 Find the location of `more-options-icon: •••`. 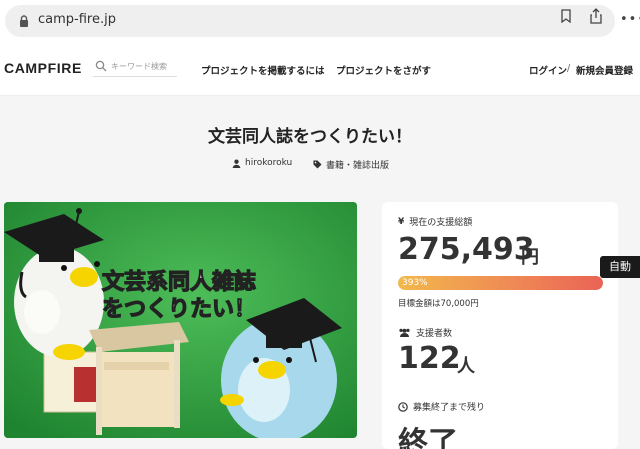

more-options-icon: ••• is located at coordinates (630, 19).